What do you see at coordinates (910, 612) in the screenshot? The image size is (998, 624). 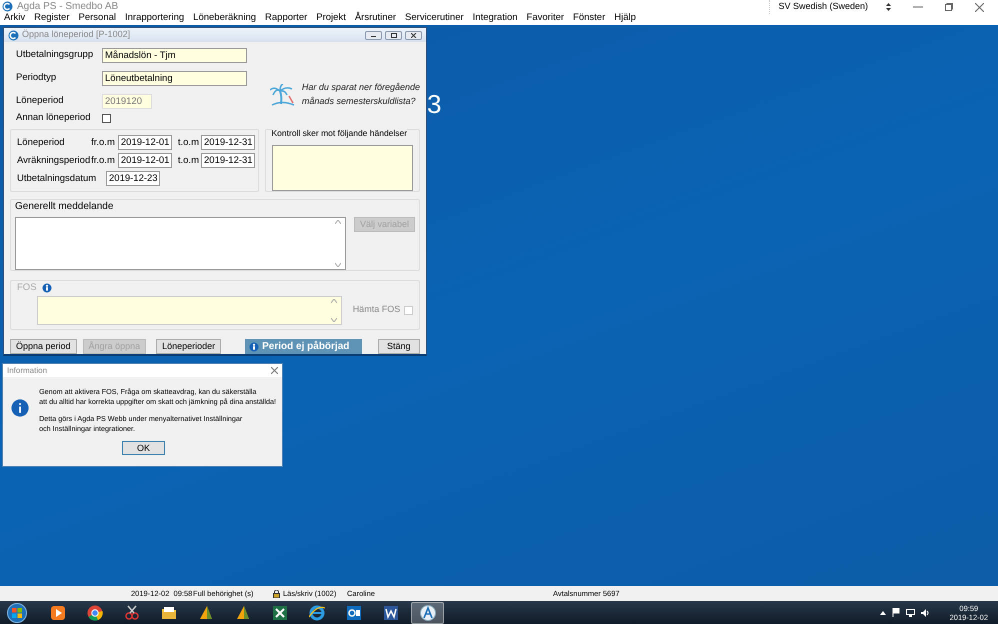 I see `network-icon` at bounding box center [910, 612].